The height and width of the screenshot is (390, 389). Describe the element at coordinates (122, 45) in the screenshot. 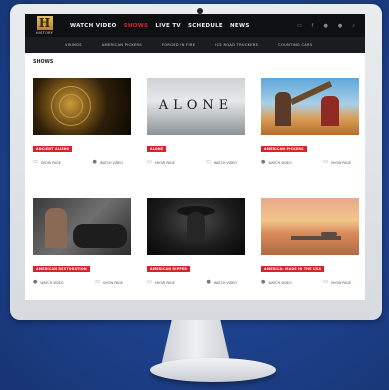

I see `subnav-american-pickers: AMERICAN PICKERS` at that location.